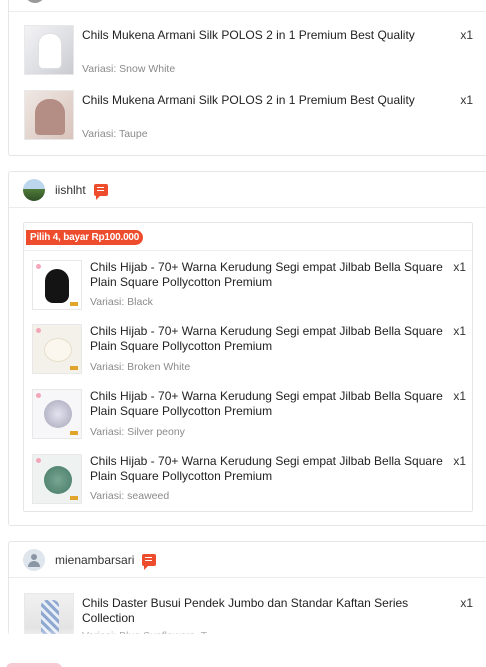  What do you see at coordinates (129, 69) in the screenshot?
I see `product-variant: Variasi: Snow White` at bounding box center [129, 69].